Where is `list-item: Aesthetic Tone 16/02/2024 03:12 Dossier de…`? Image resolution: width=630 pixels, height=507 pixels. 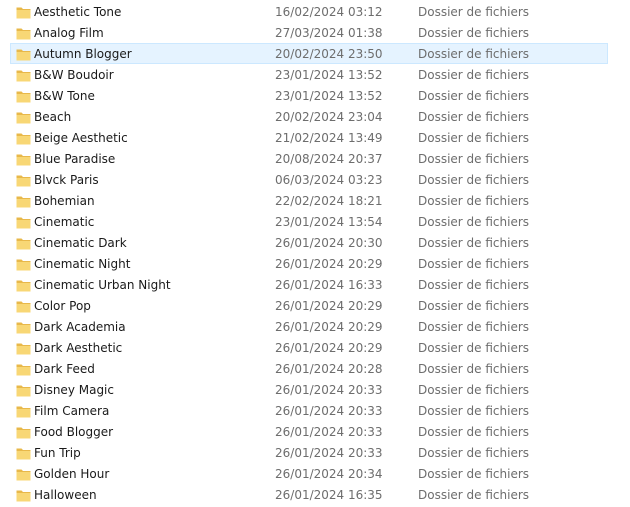 list-item: Aesthetic Tone 16/02/2024 03:12 Dossier de… is located at coordinates (309, 11).